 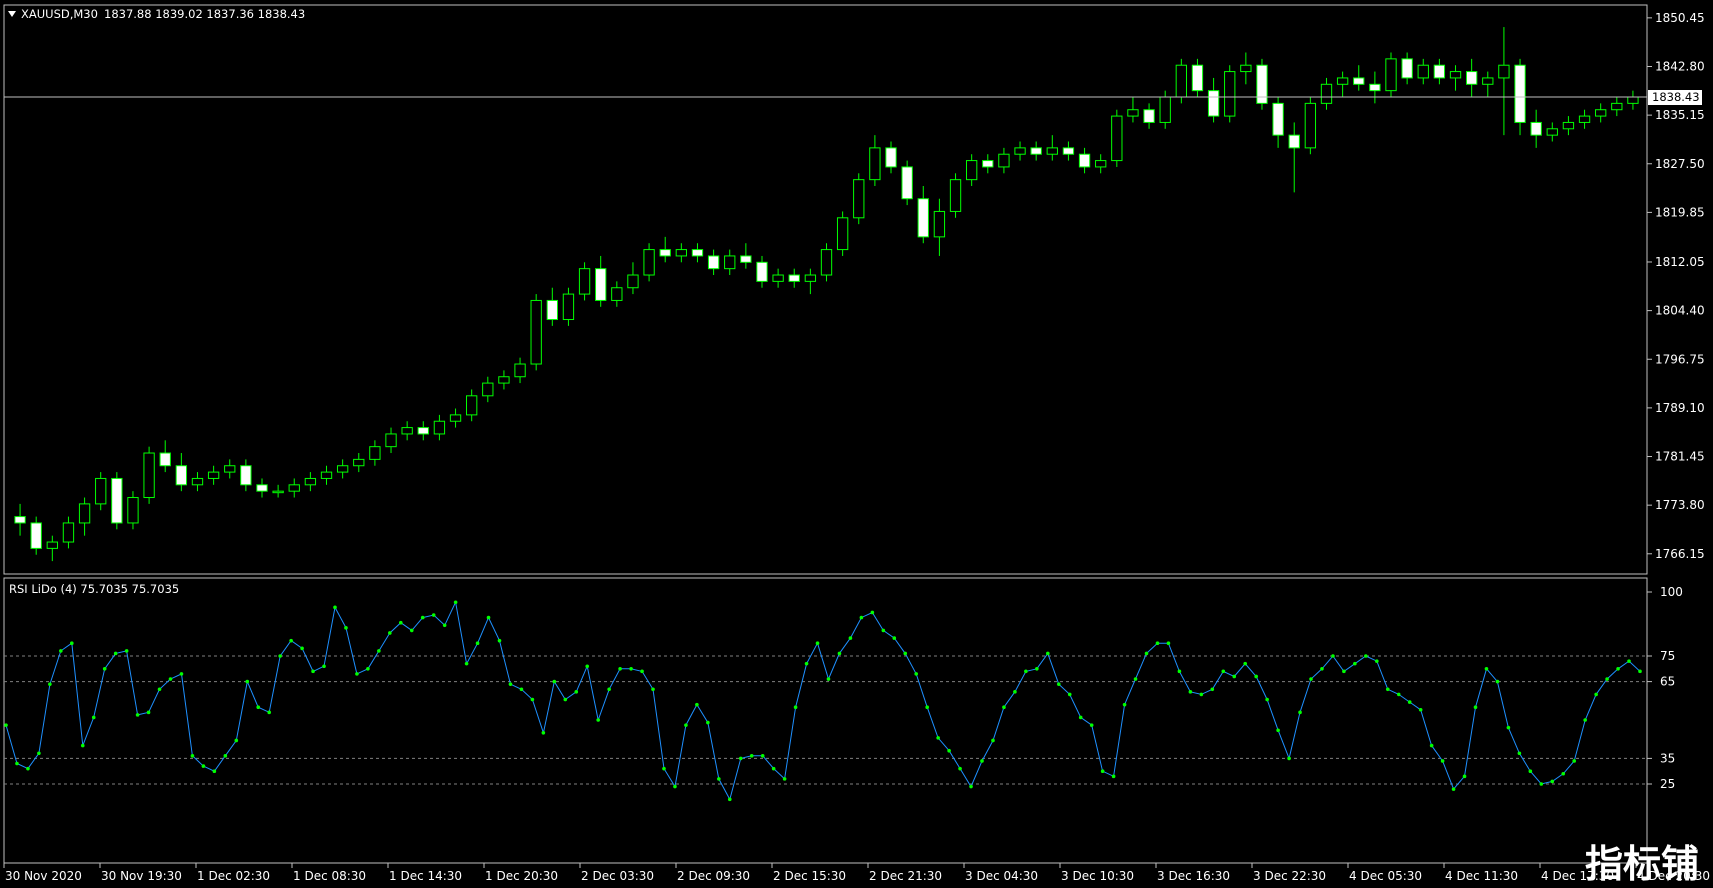 What do you see at coordinates (1680, 115) in the screenshot?
I see `price-axis-label: 1835.15` at bounding box center [1680, 115].